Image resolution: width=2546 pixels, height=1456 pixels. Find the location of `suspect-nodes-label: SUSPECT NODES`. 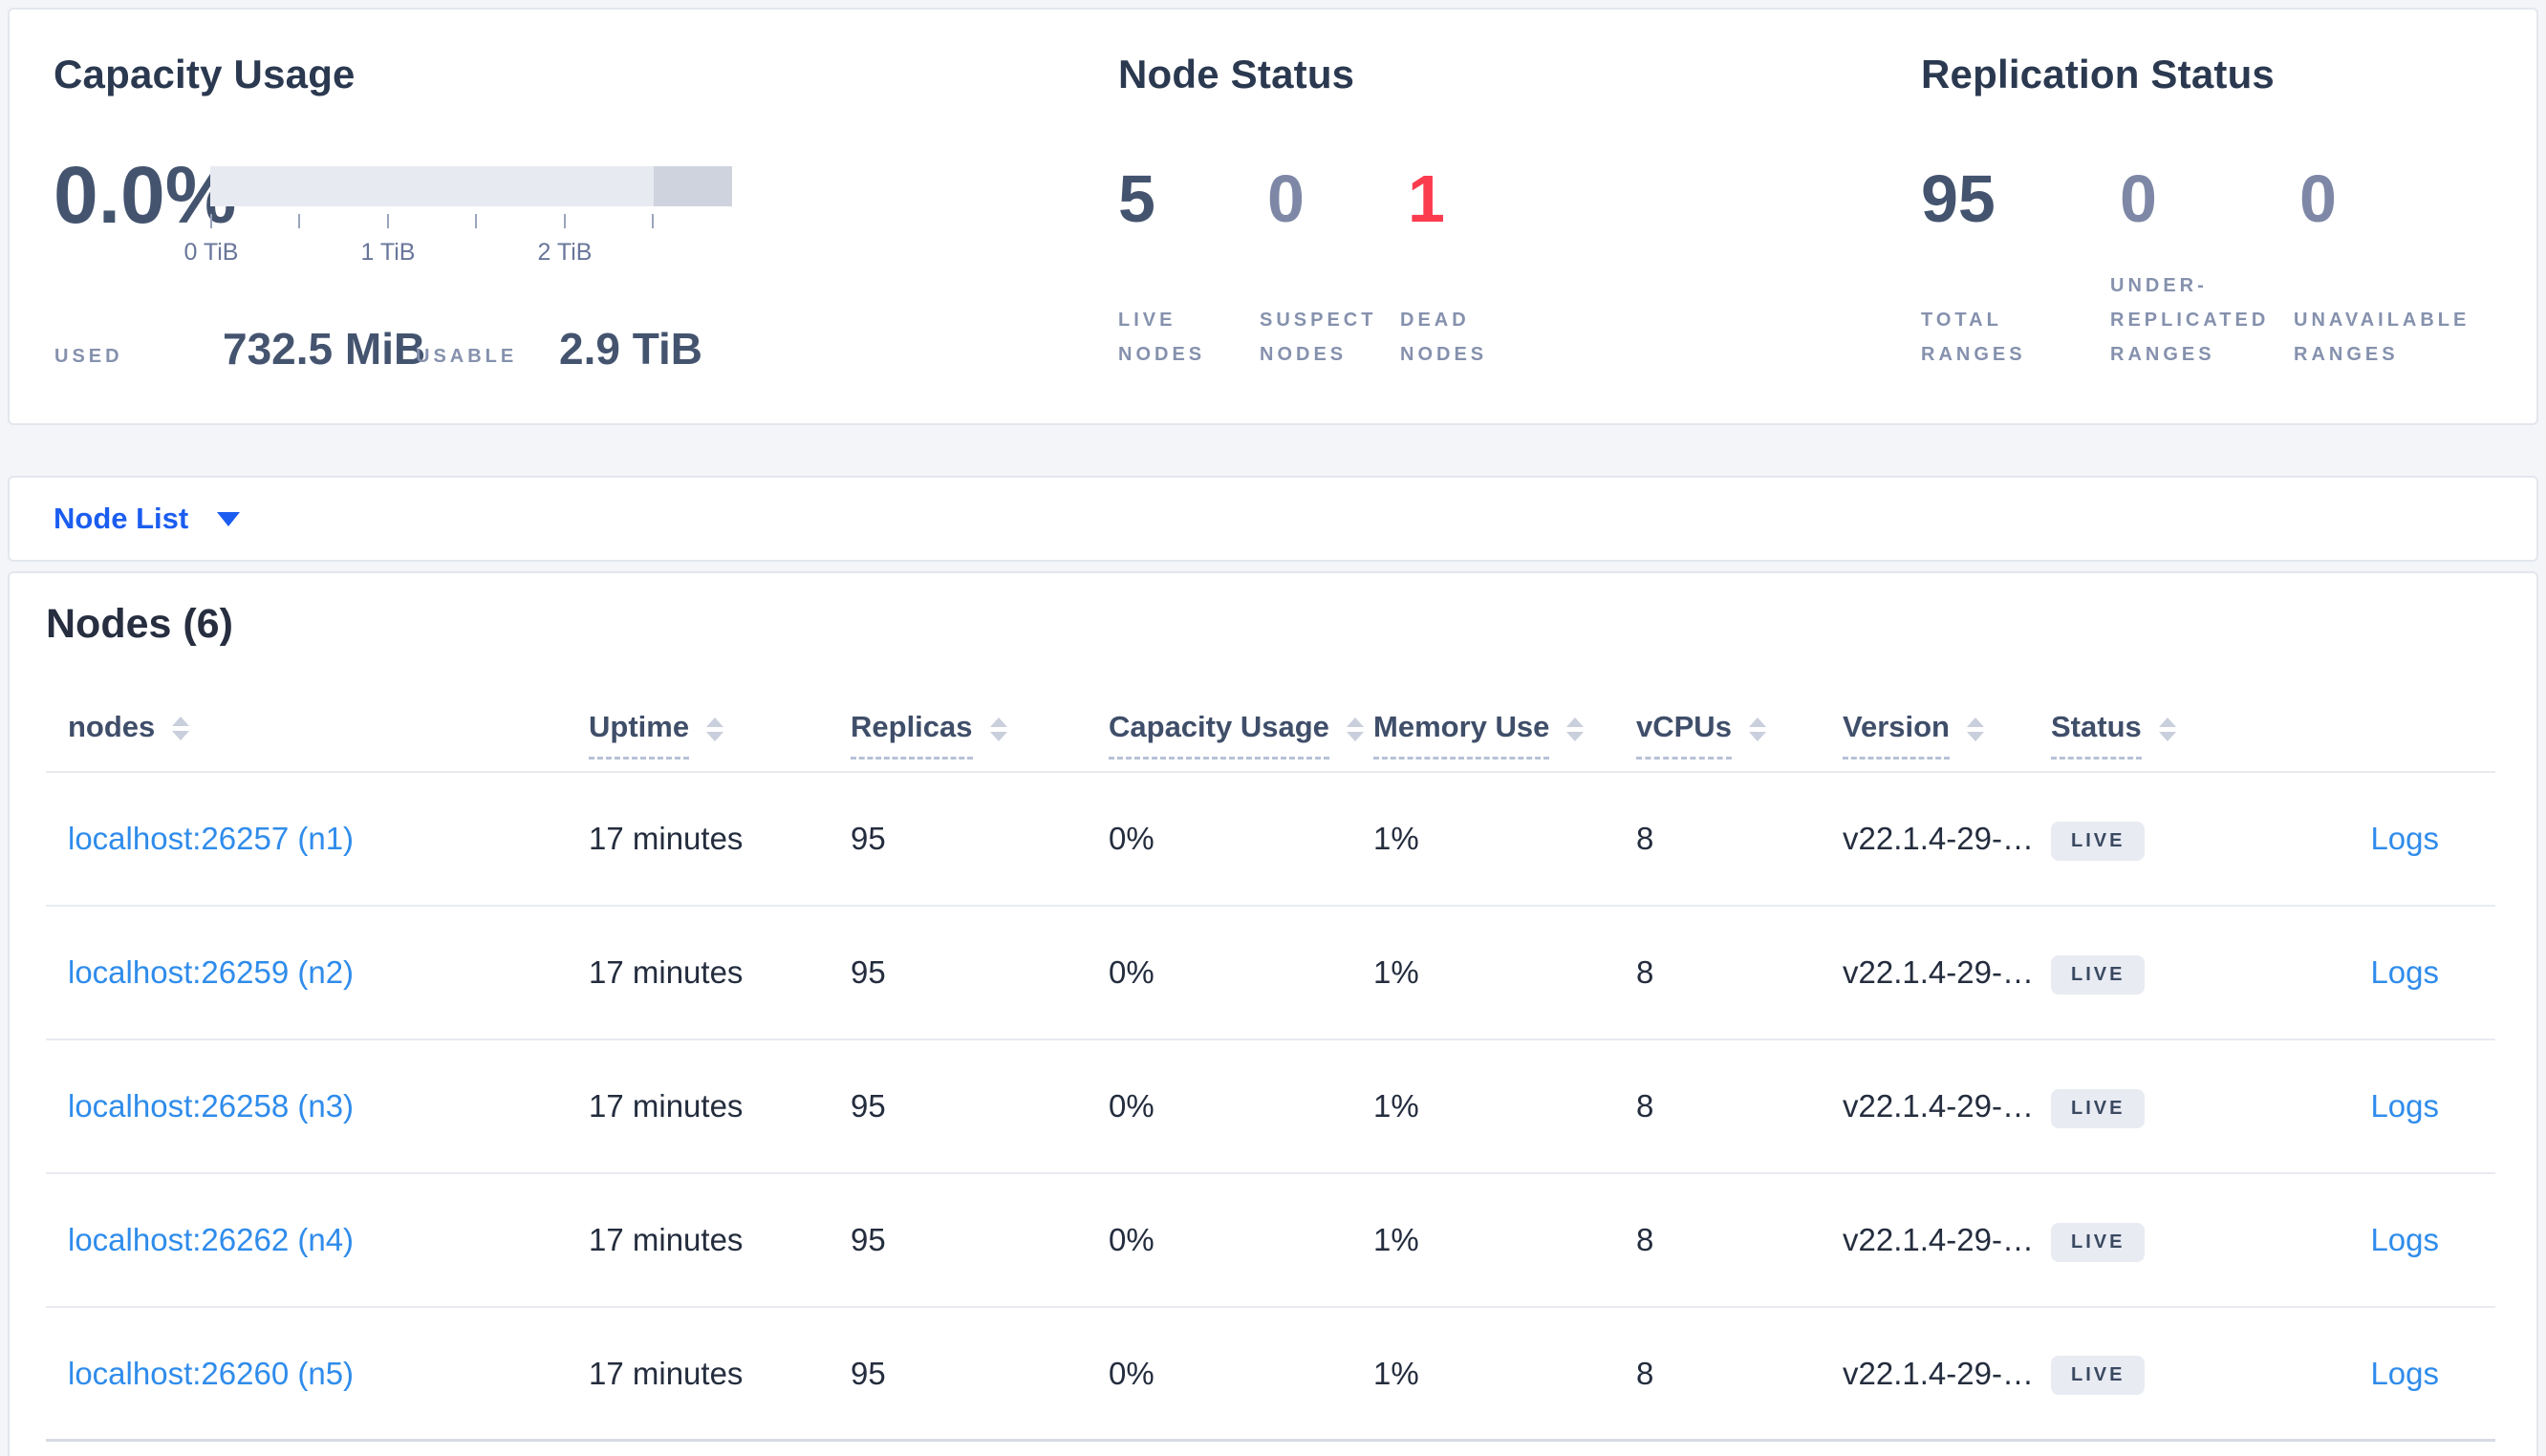

suspect-nodes-label: SUSPECT NODES is located at coordinates (1318, 337).